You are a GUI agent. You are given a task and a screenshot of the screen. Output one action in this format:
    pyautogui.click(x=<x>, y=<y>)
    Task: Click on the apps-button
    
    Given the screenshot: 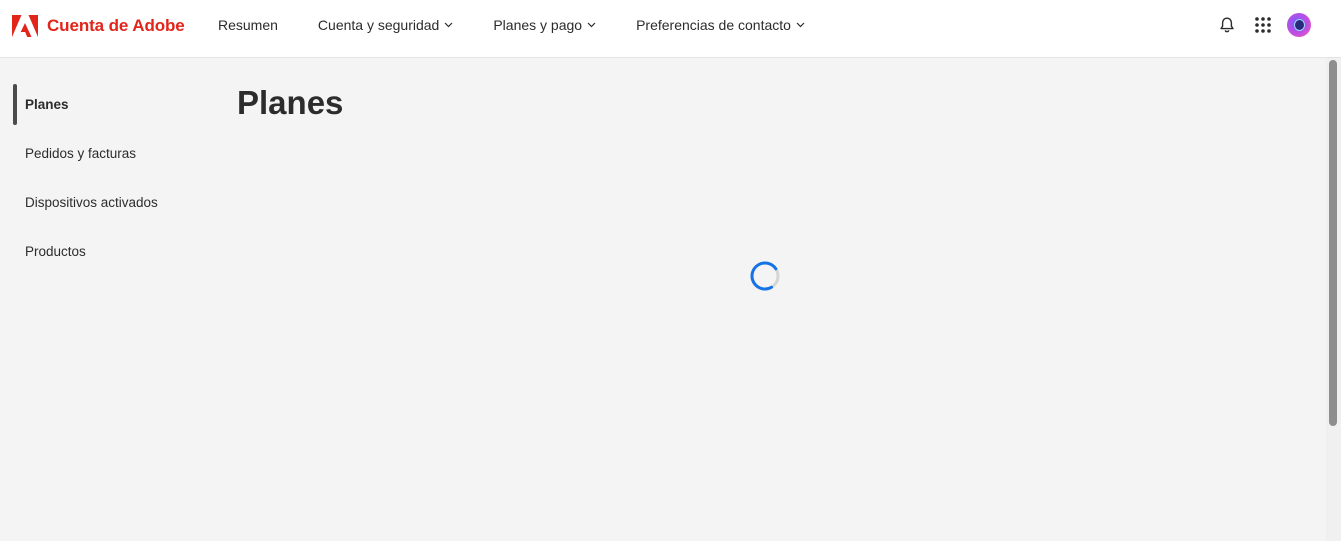 What is the action you would take?
    pyautogui.click(x=1263, y=25)
    